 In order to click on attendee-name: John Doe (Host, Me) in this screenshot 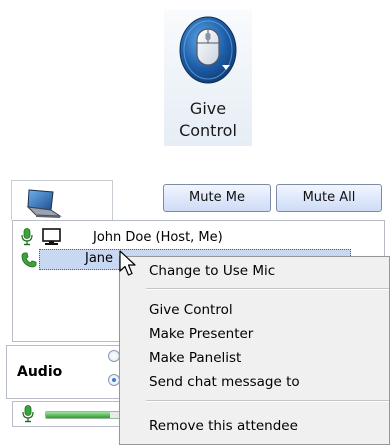, I will do `click(158, 237)`.